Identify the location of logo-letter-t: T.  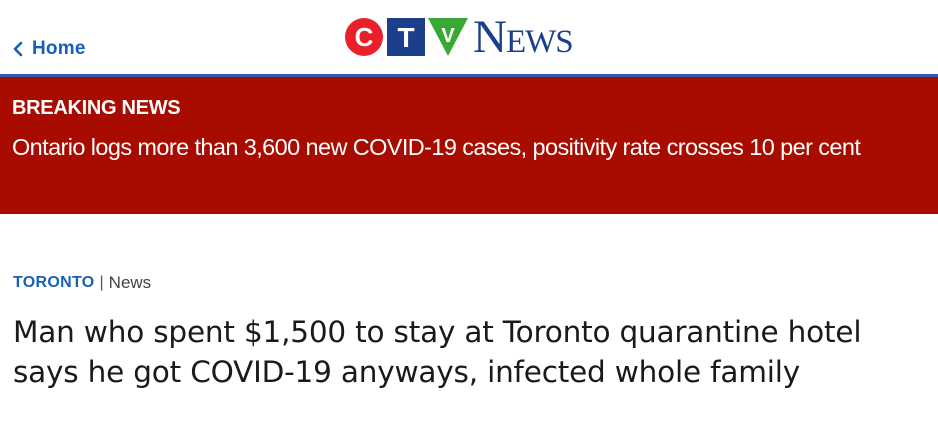
(405, 37).